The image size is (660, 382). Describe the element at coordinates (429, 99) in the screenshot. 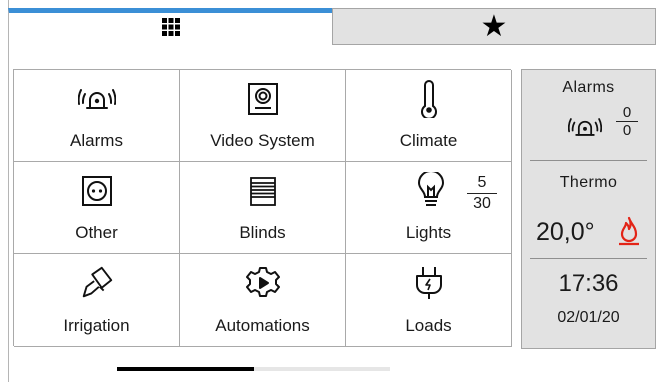

I see `thermometer-icon` at that location.